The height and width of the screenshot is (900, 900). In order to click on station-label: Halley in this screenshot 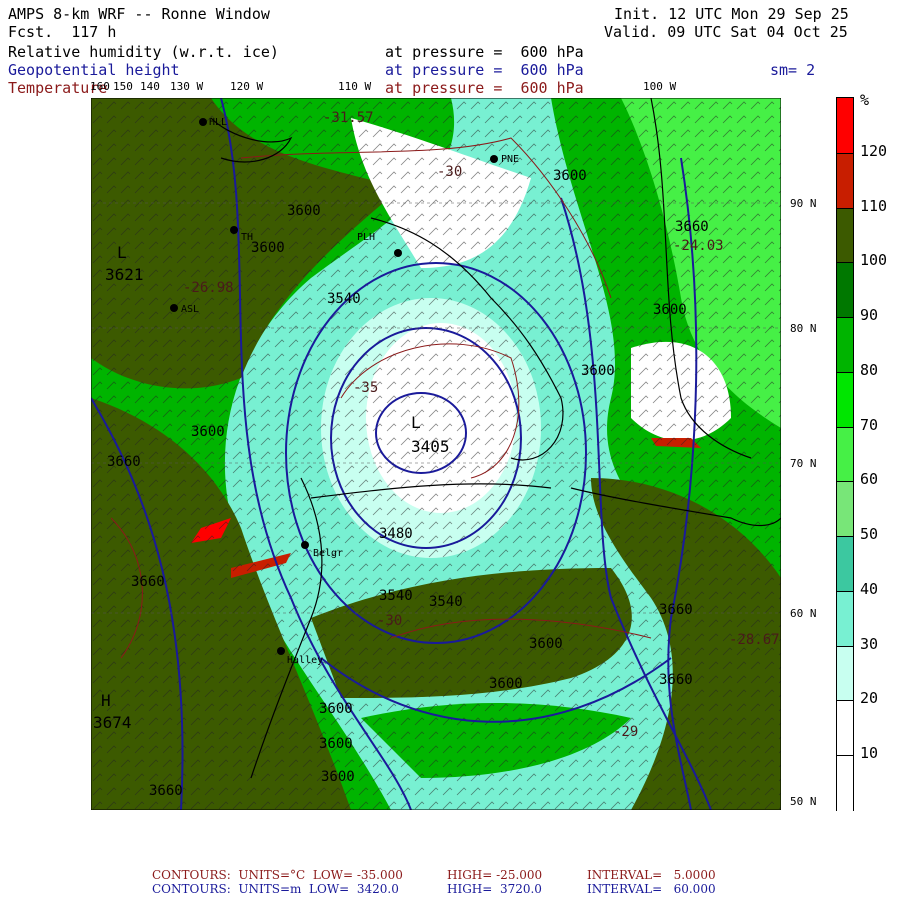, I will do `click(305, 660)`.